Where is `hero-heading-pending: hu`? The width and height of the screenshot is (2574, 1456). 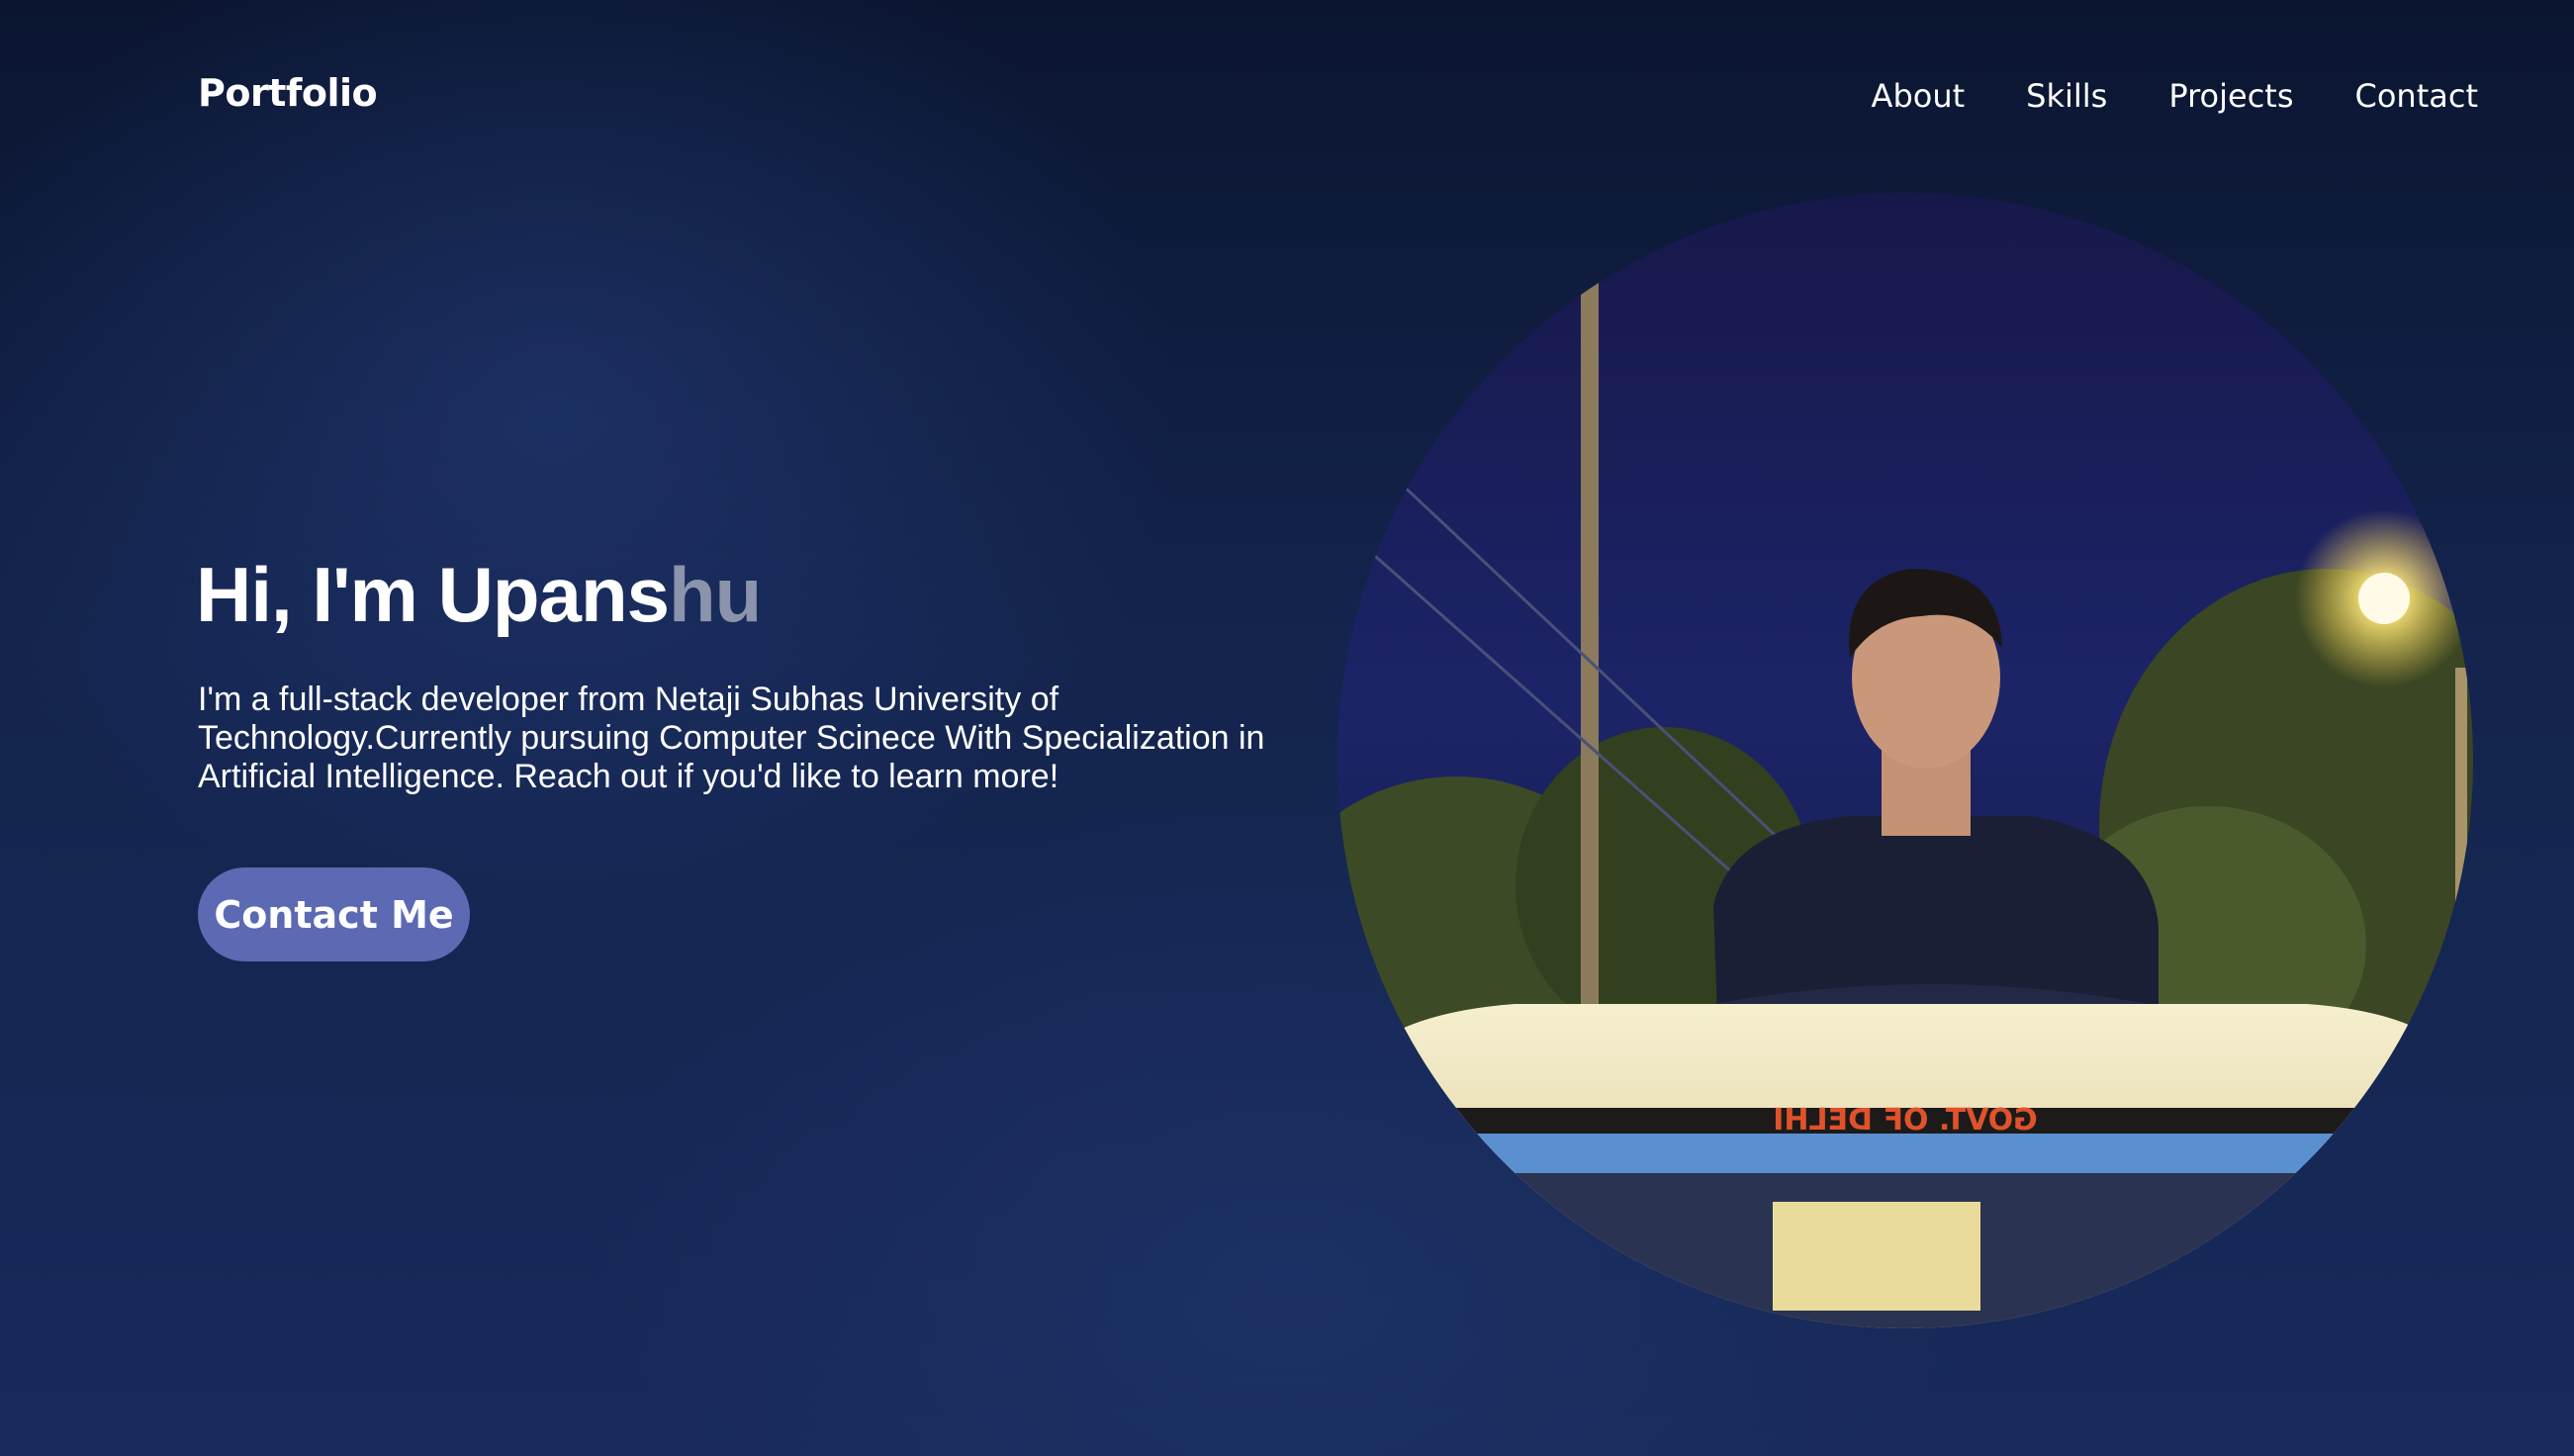
hero-heading-pending: hu is located at coordinates (715, 594).